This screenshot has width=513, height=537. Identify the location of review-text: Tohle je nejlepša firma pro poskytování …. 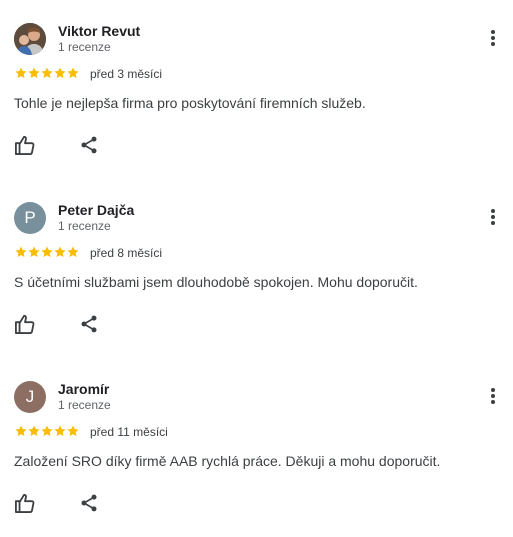
(190, 103).